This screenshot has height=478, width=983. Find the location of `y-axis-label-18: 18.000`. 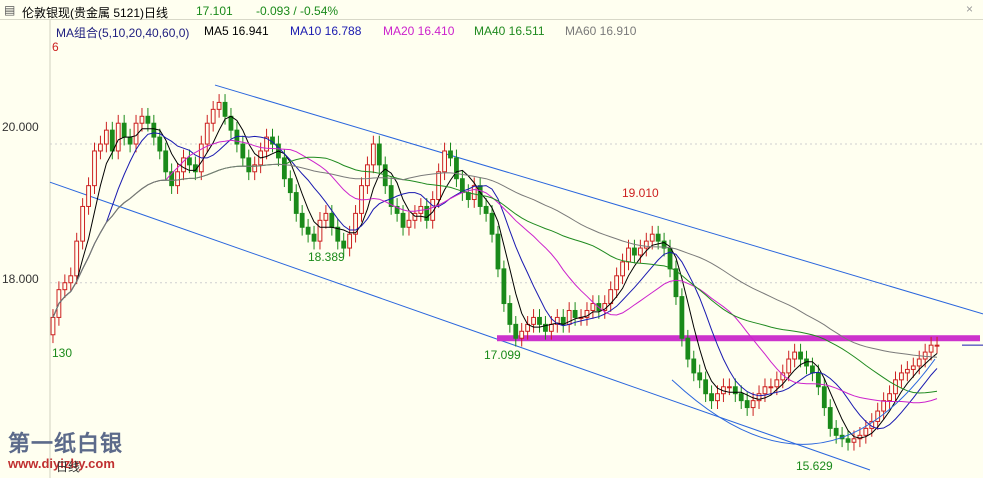

y-axis-label-18: 18.000 is located at coordinates (20, 279).